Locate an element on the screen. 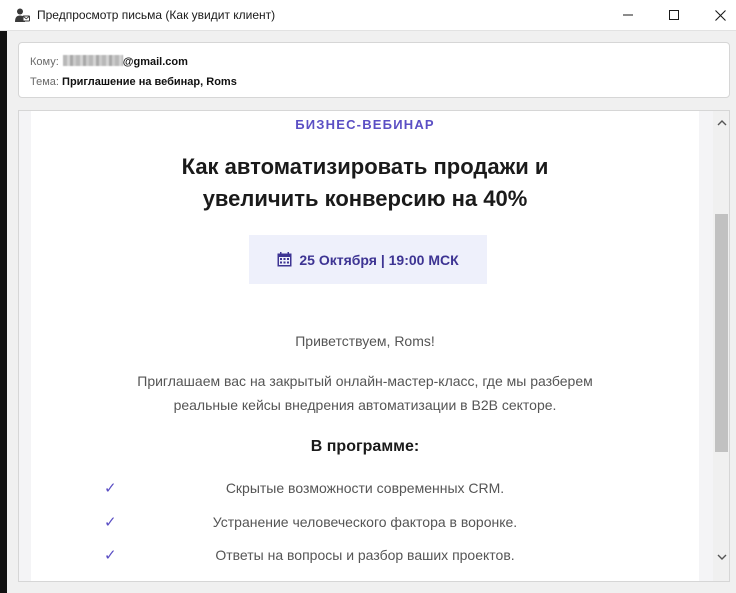  greeting-text: Приветствуем, Roms! is located at coordinates (365, 341).